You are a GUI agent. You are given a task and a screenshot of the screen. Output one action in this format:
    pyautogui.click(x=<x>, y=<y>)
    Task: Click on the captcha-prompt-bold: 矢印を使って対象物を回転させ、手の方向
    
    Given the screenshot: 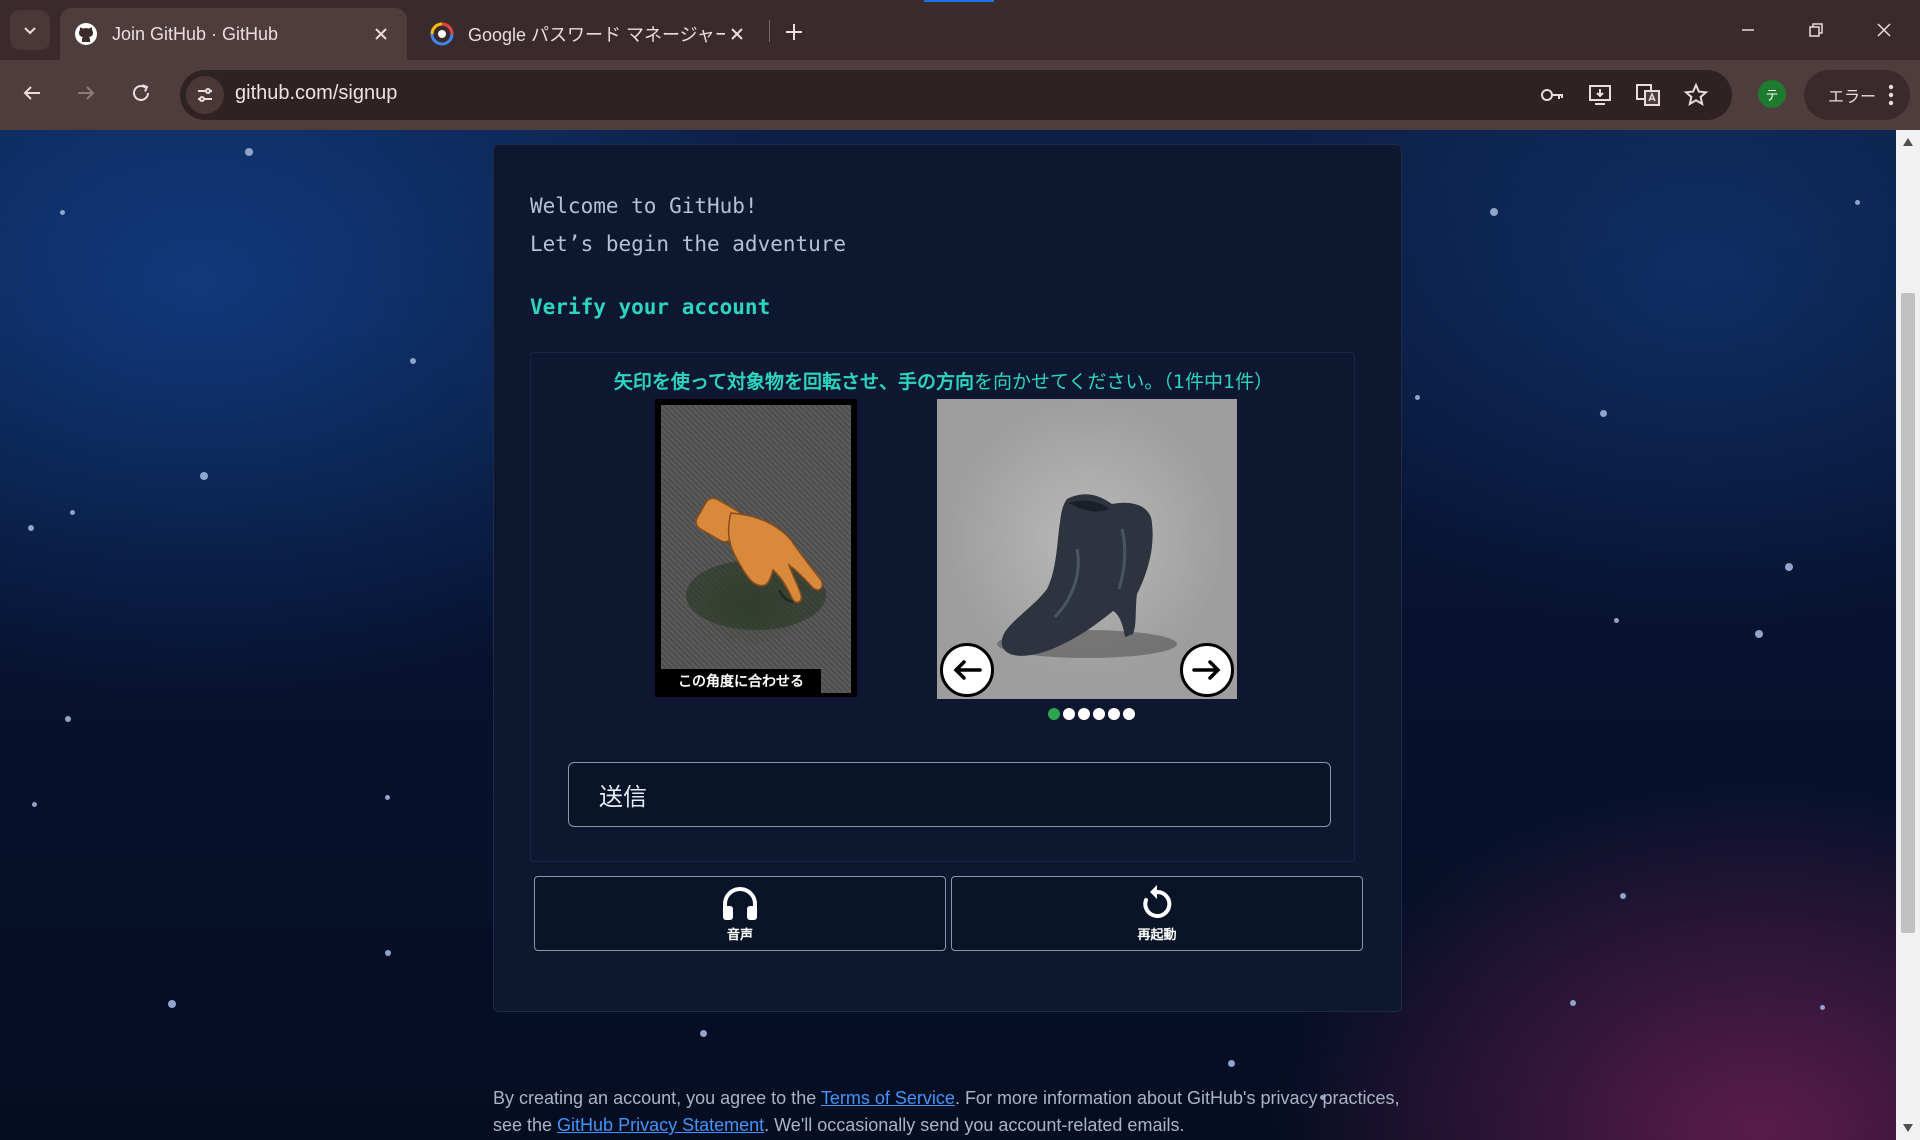 What is the action you would take?
    pyautogui.click(x=793, y=382)
    